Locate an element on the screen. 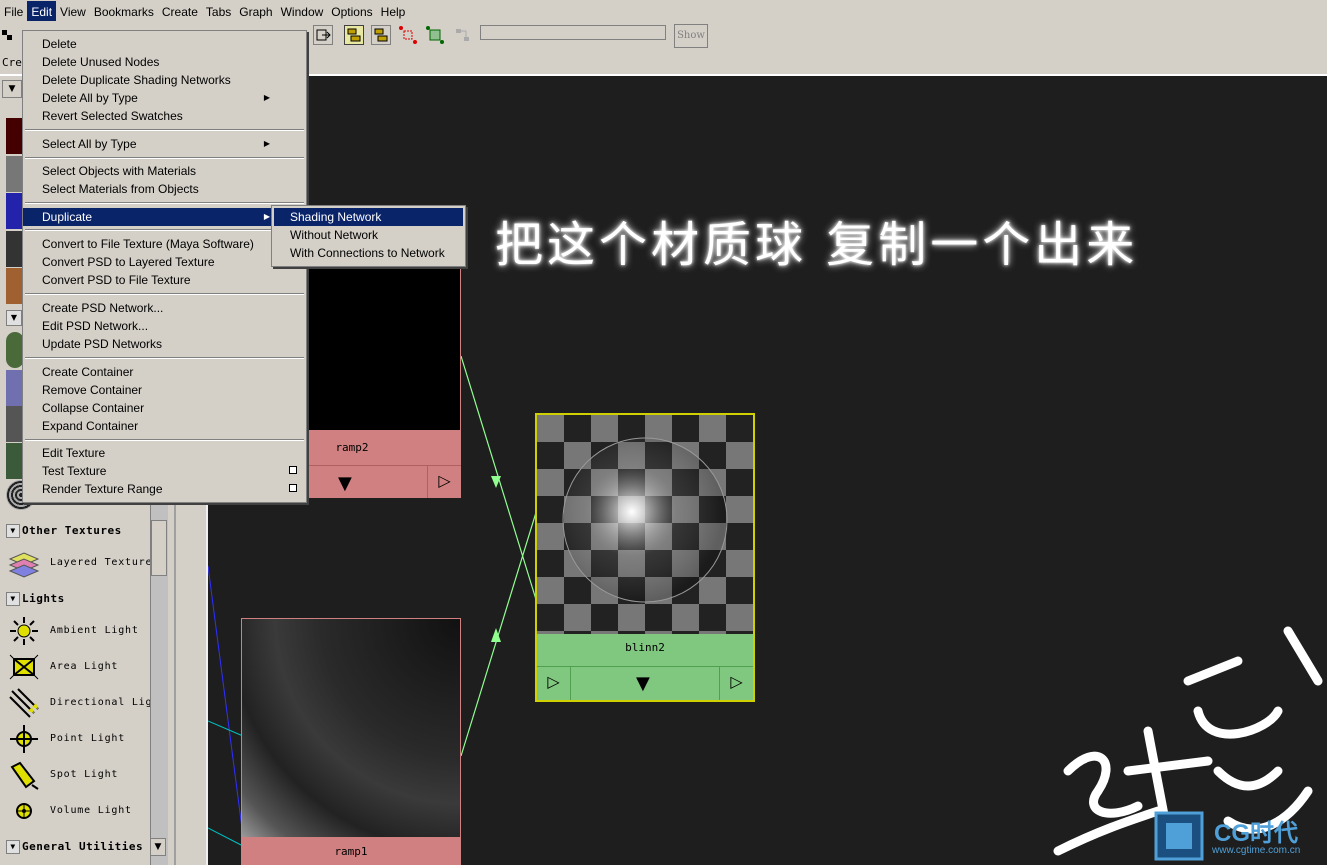 This screenshot has height=865, width=1327. node-swatch is located at coordinates (351, 728).